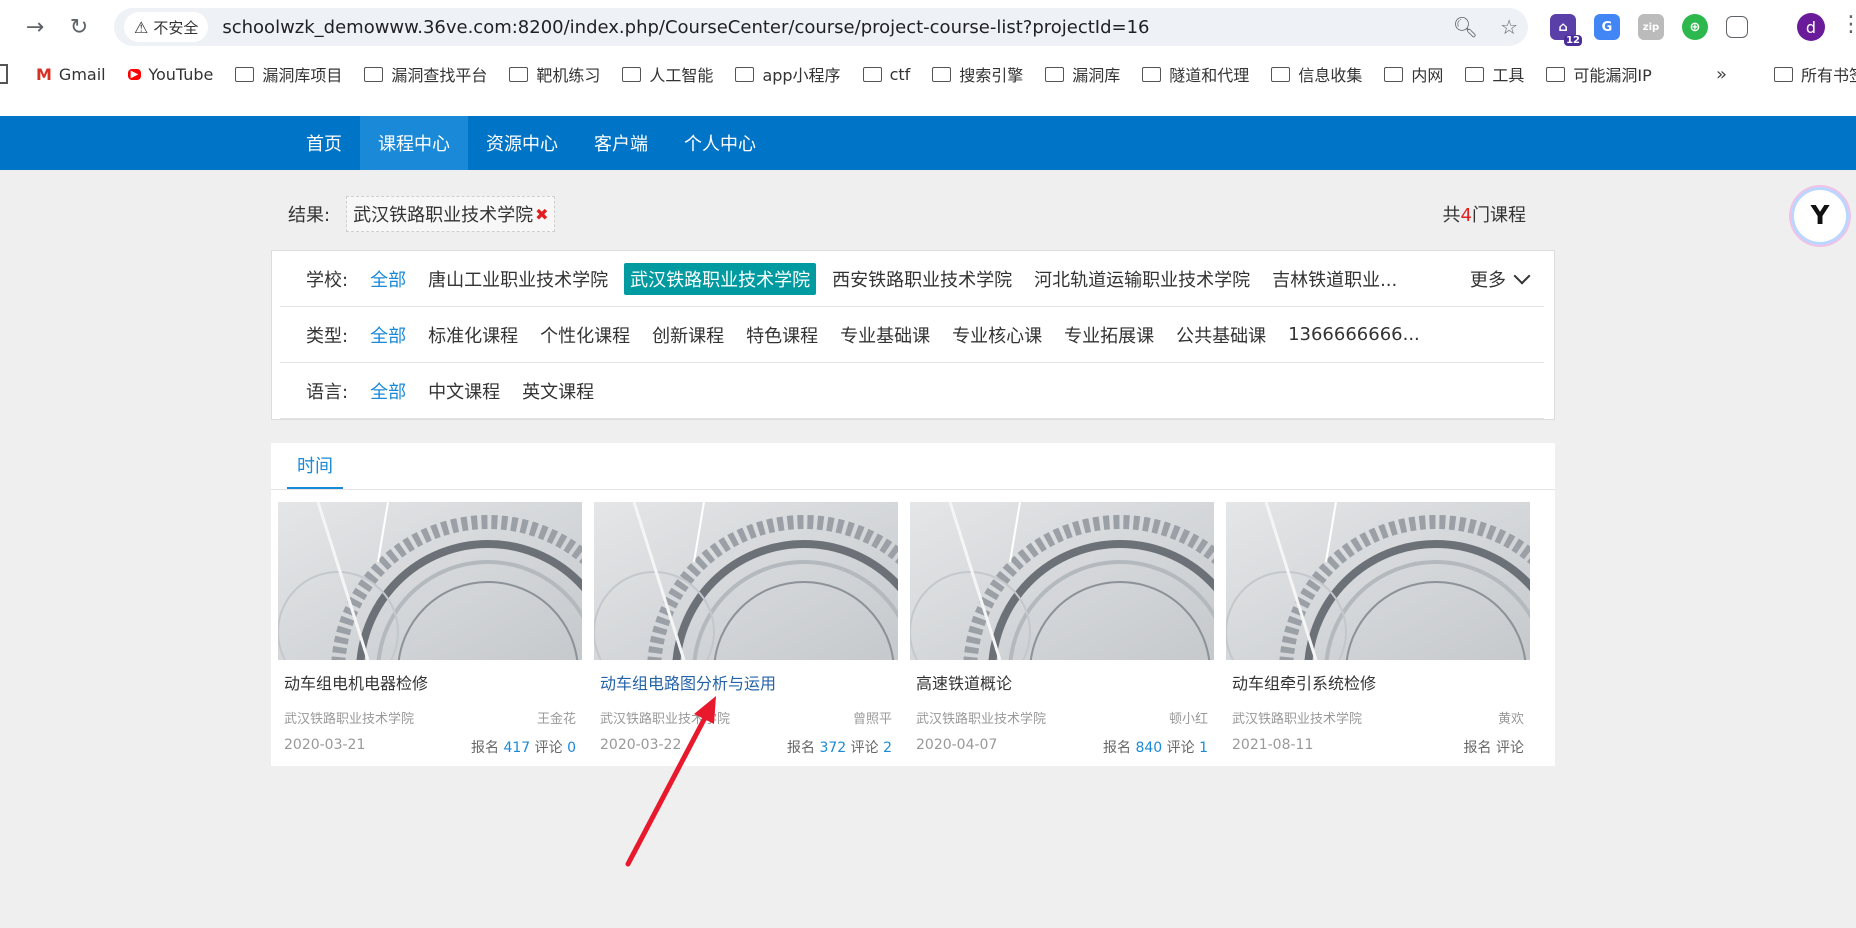 Image resolution: width=1856 pixels, height=928 pixels. Describe the element at coordinates (900, 74) in the screenshot. I see `bookmark-label: ctf` at that location.